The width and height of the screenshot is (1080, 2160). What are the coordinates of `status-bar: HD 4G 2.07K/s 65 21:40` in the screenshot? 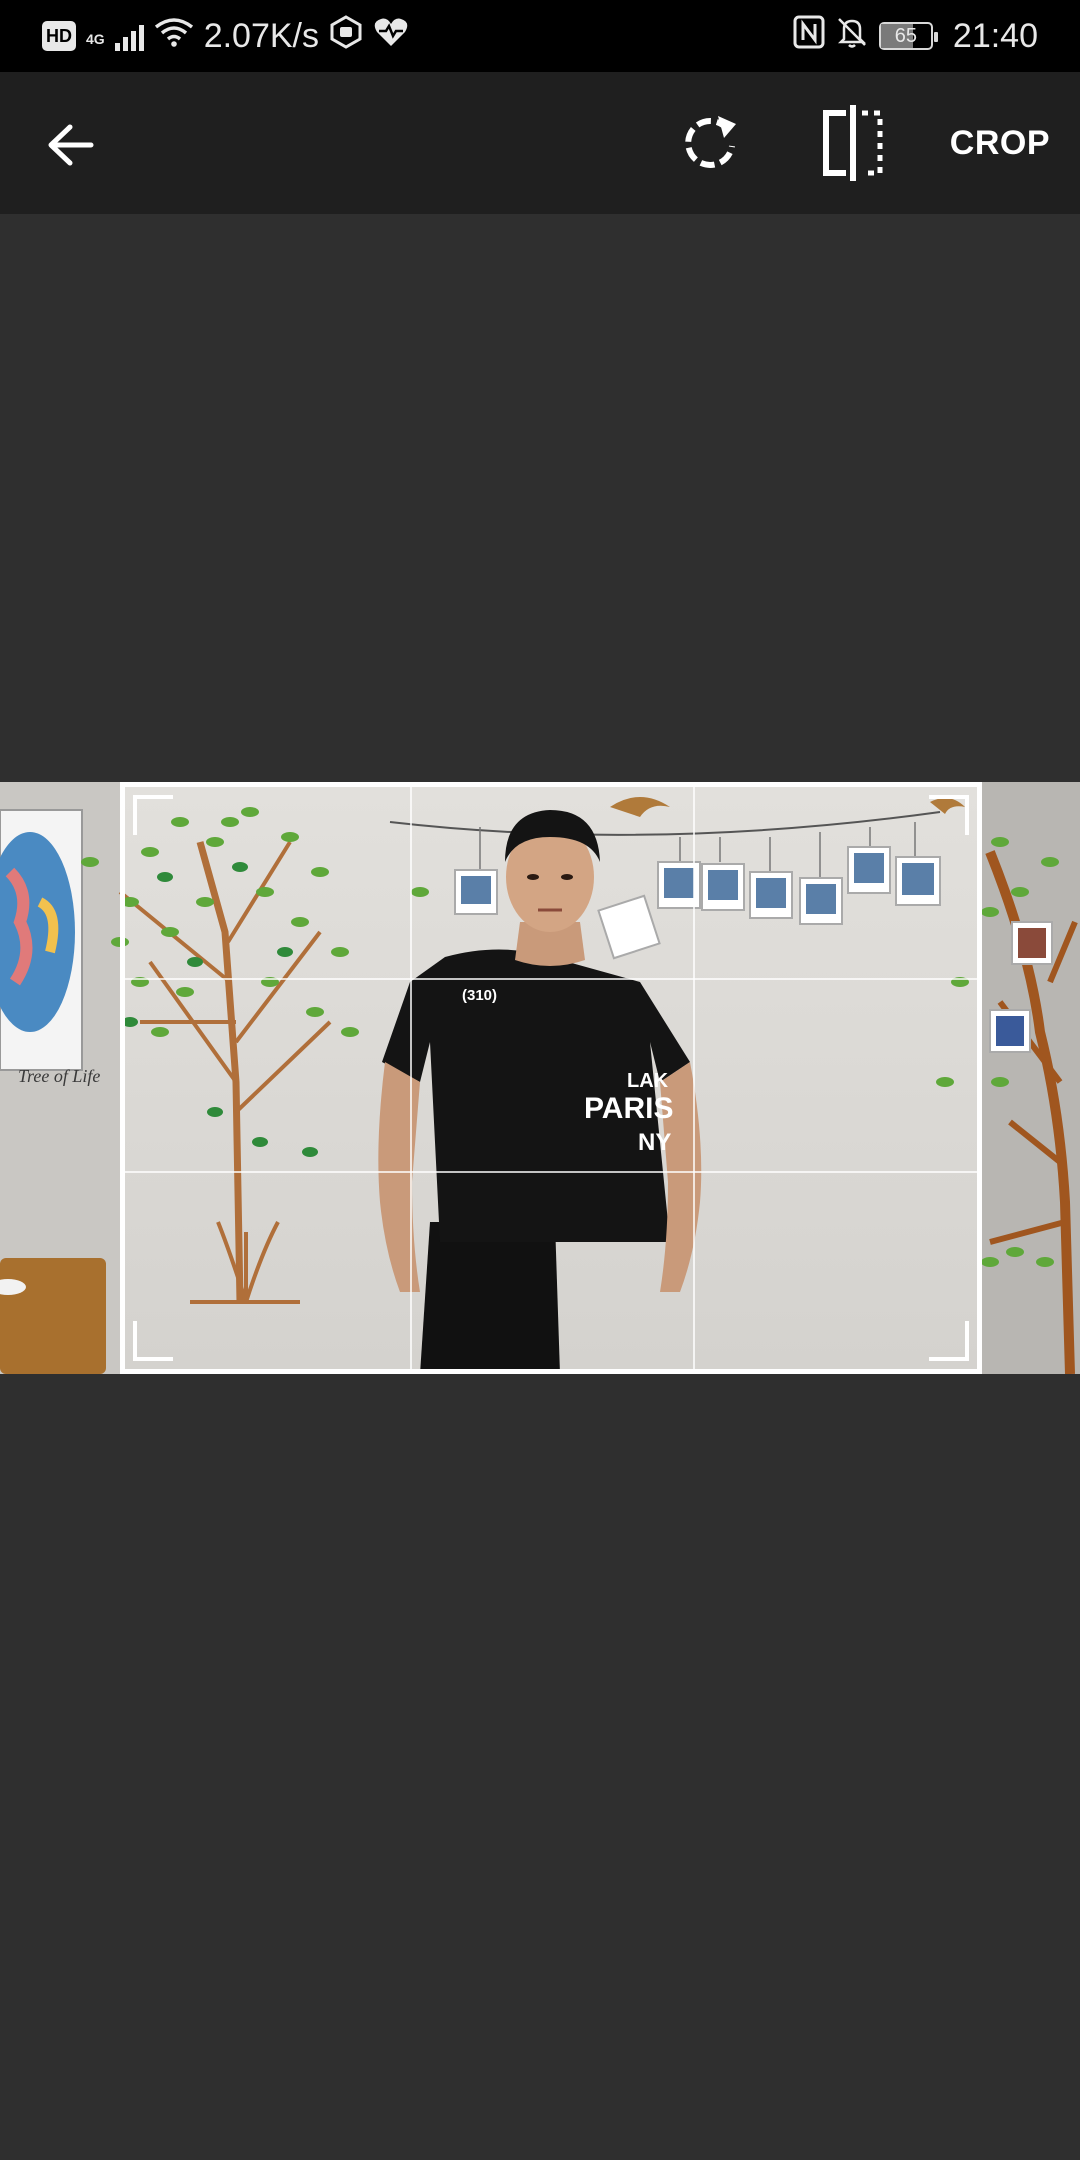 It's located at (540, 36).